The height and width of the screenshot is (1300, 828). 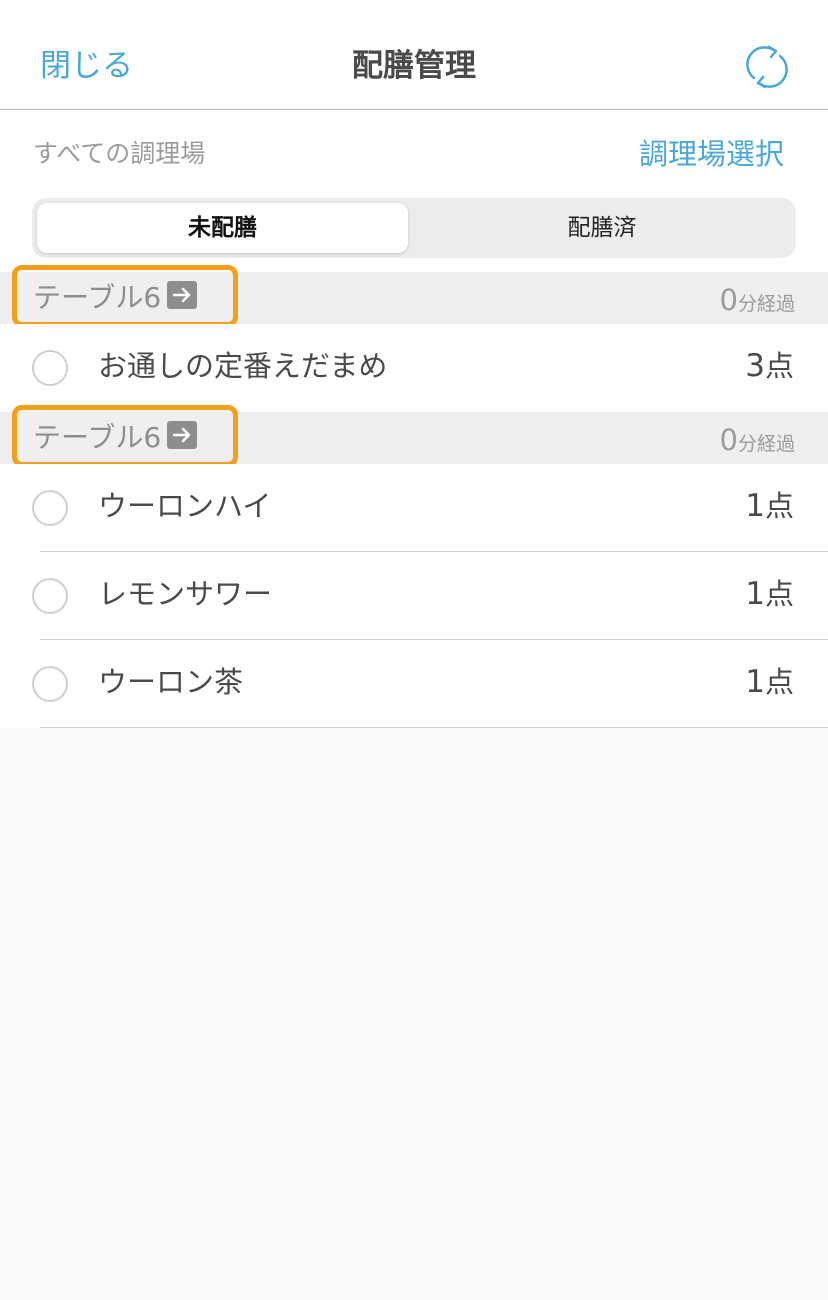 What do you see at coordinates (602, 228) in the screenshot?
I see `tab-served: 配膳済` at bounding box center [602, 228].